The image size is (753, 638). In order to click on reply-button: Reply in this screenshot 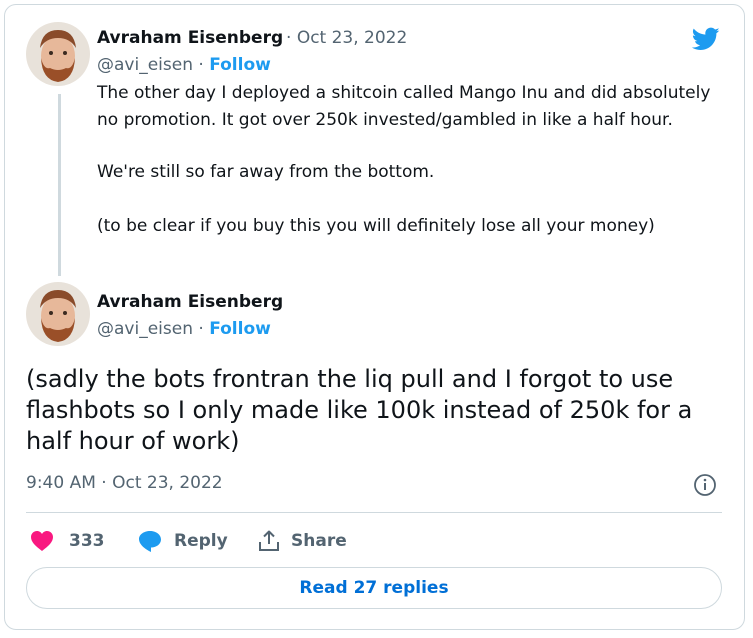, I will do `click(183, 541)`.